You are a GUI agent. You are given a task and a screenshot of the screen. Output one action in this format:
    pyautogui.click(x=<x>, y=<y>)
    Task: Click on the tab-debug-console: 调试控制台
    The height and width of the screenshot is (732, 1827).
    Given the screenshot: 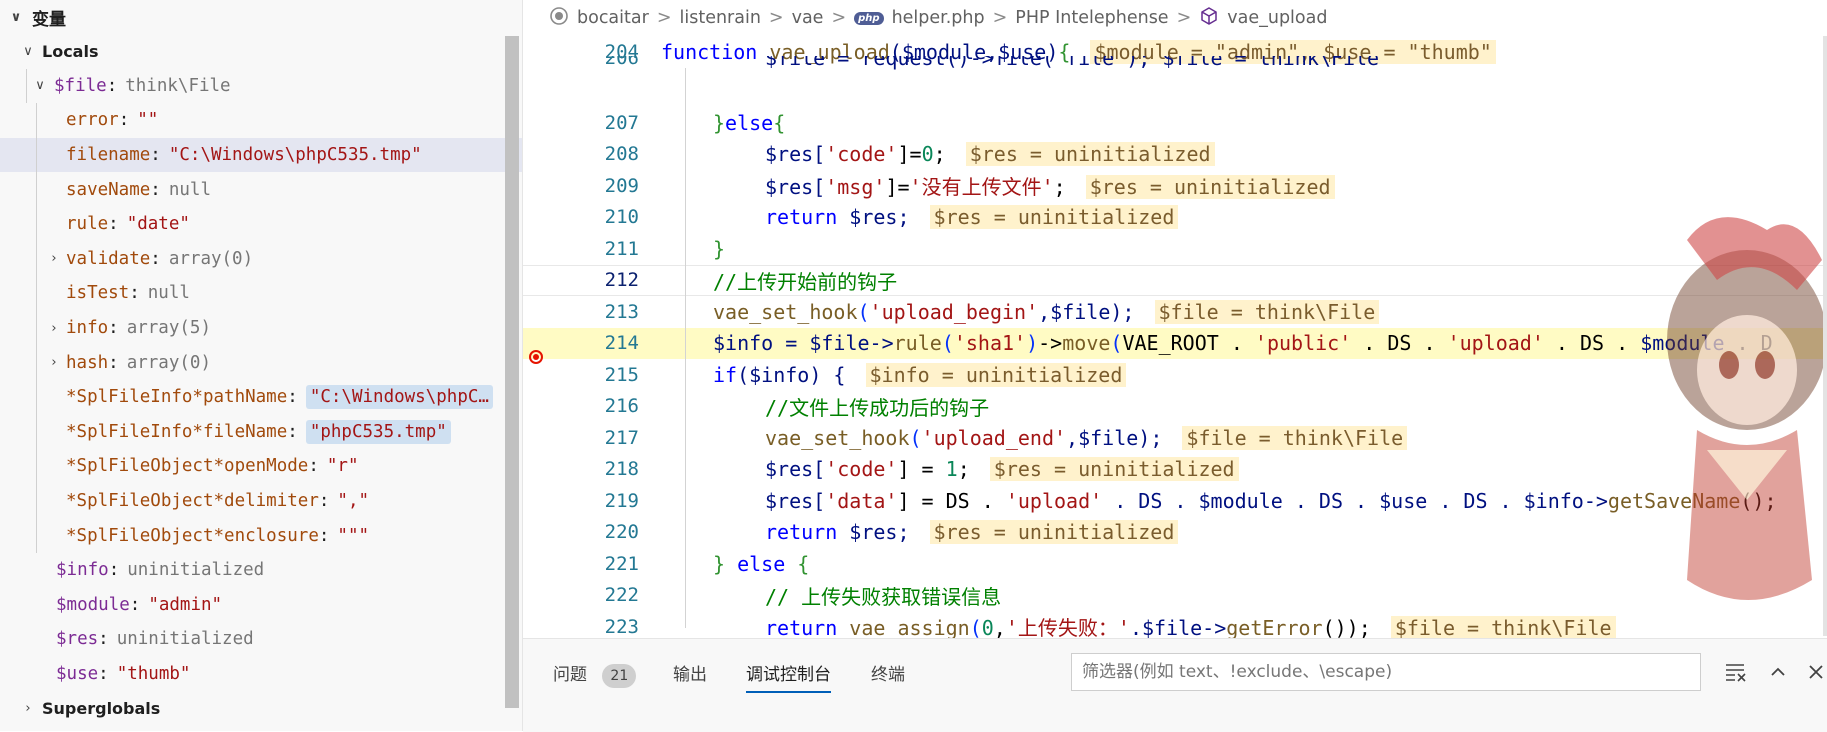 What is the action you would take?
    pyautogui.click(x=788, y=676)
    